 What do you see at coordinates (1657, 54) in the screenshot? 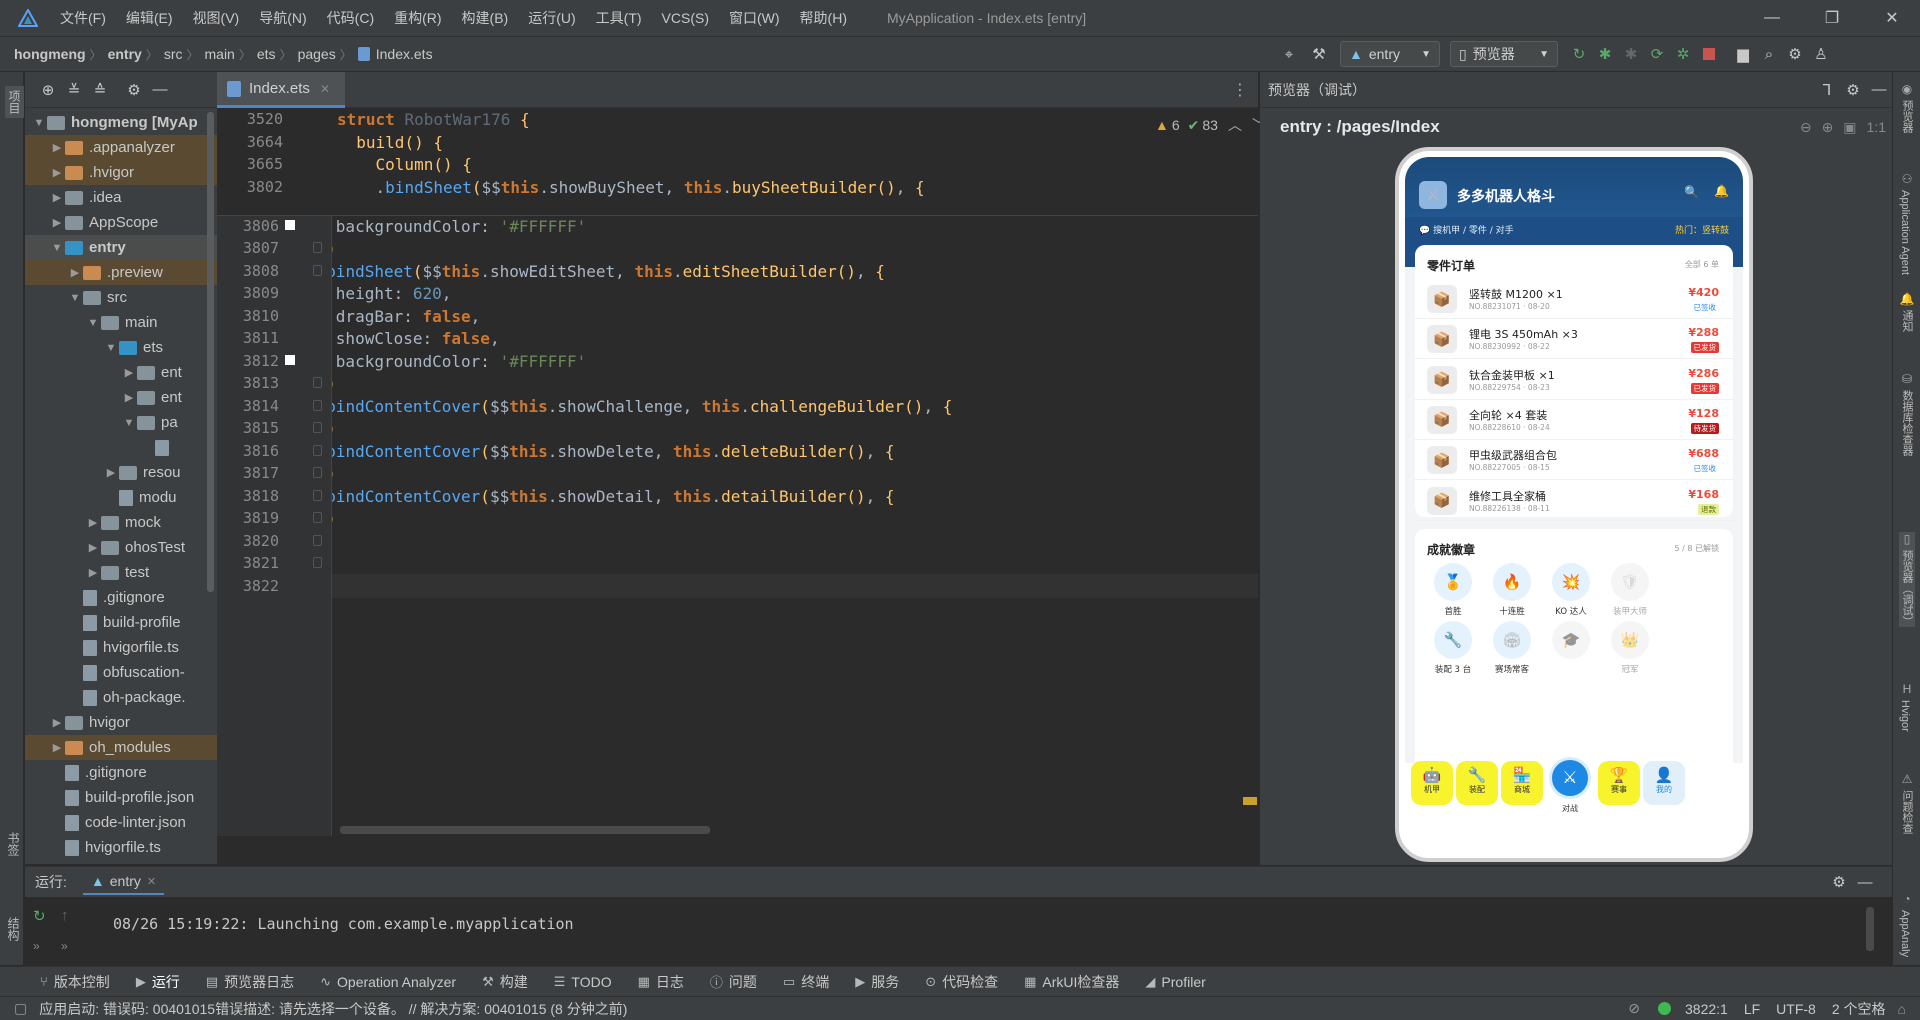
I see `reload-icon: ⟳` at bounding box center [1657, 54].